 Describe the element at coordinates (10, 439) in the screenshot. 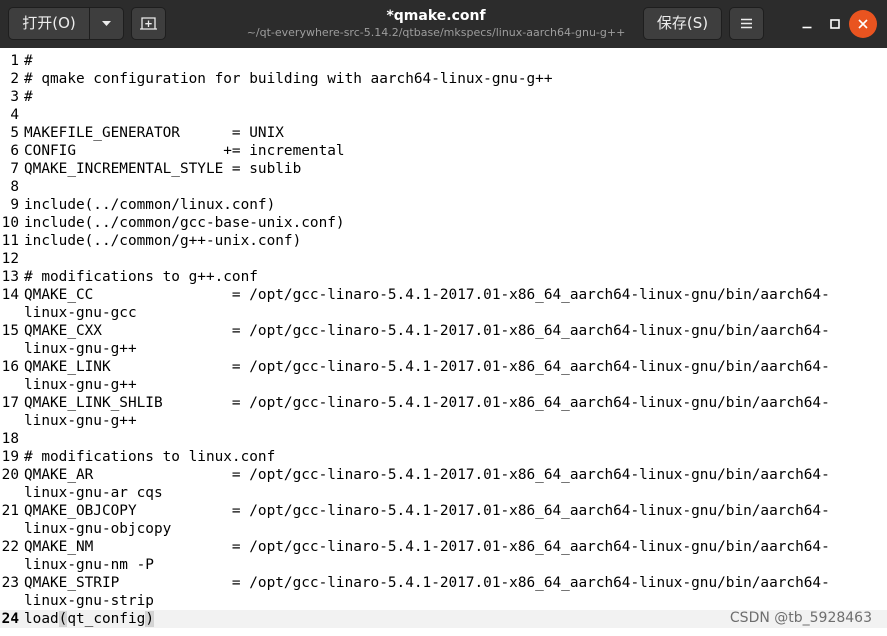

I see `line-number: 18` at that location.